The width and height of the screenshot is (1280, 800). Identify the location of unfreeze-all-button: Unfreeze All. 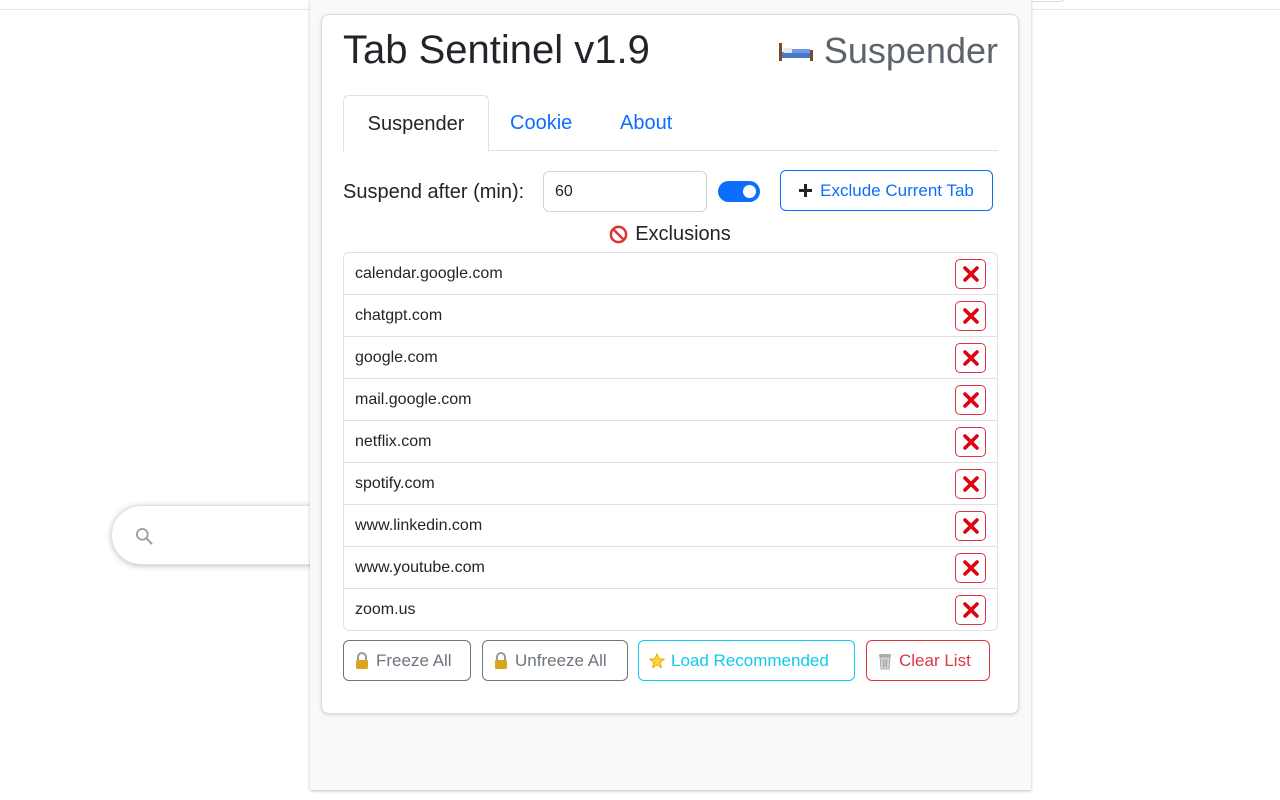
(555, 660).